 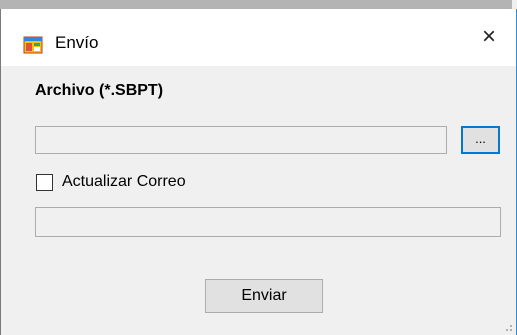 I want to click on file-path-field, so click(x=241, y=140).